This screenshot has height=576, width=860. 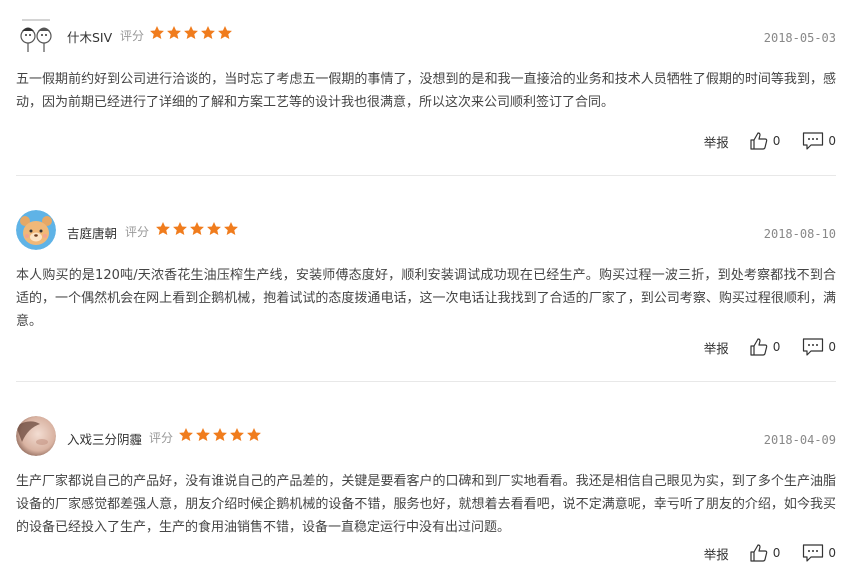 I want to click on review-header: 什木SIV 评分 2018-05-03, so click(x=426, y=36).